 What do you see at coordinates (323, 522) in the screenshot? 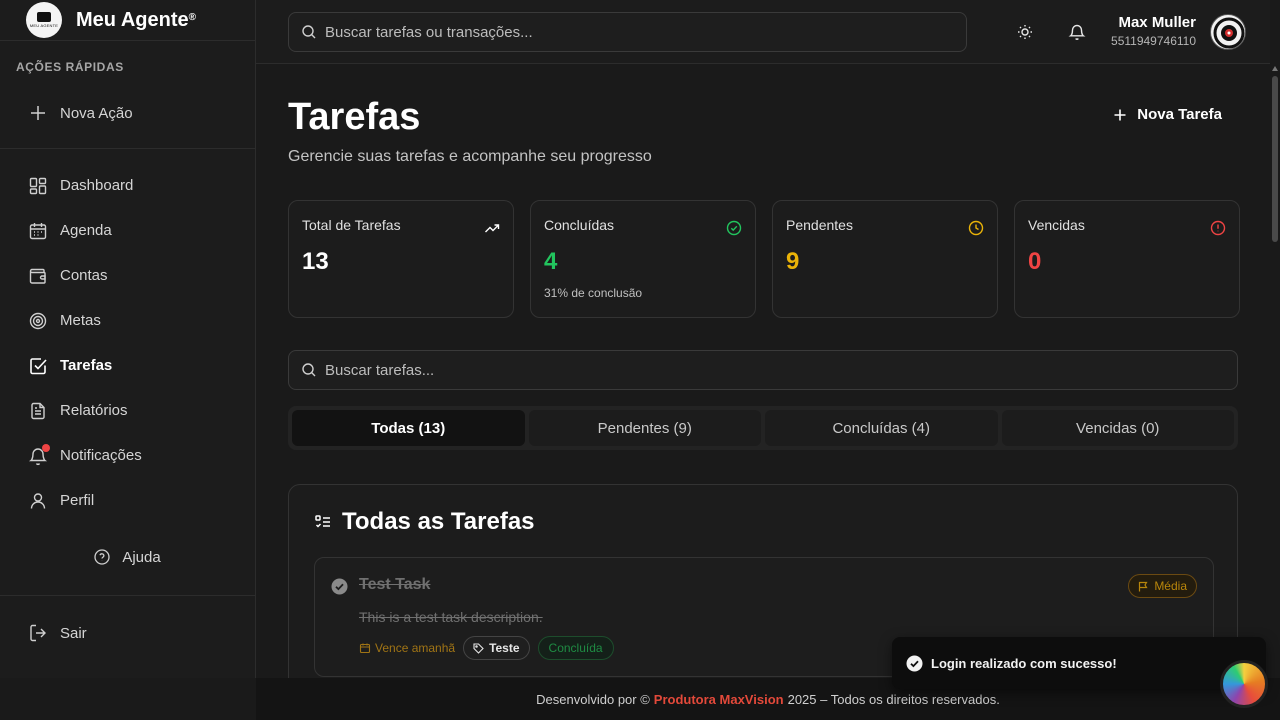
I see `list-todo-icon` at bounding box center [323, 522].